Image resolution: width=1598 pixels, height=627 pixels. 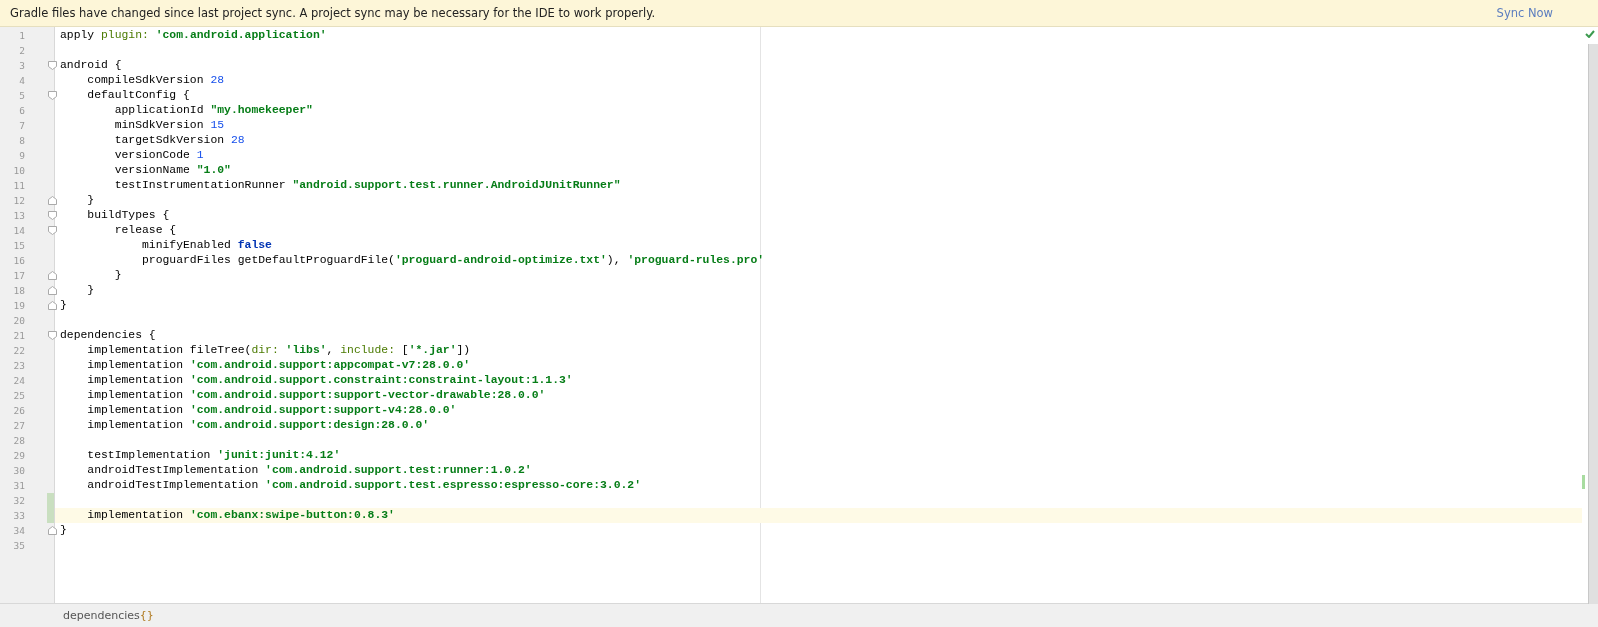 What do you see at coordinates (258, 425) in the screenshot?
I see `code-line: implementation 'com.android.support:design:28.0.0'` at bounding box center [258, 425].